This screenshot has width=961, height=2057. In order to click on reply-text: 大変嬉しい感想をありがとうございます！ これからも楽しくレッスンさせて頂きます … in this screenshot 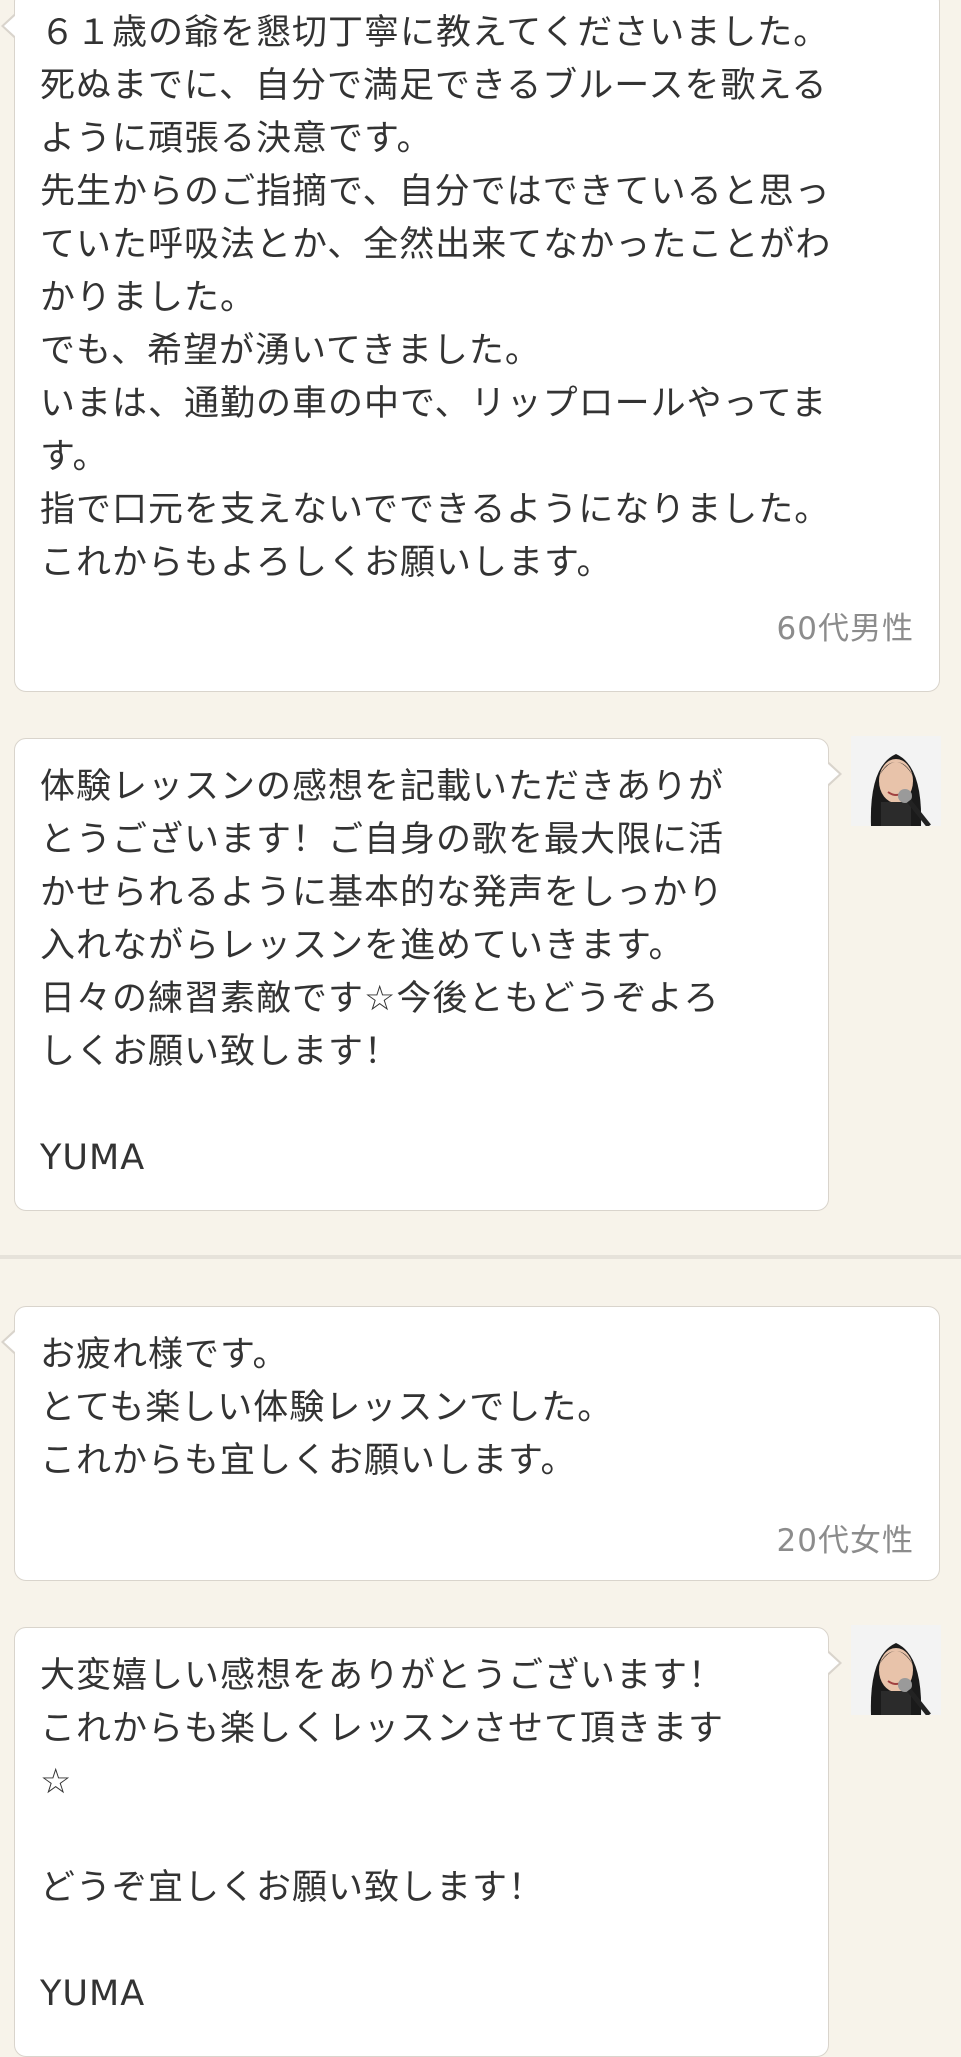, I will do `click(382, 1835)`.